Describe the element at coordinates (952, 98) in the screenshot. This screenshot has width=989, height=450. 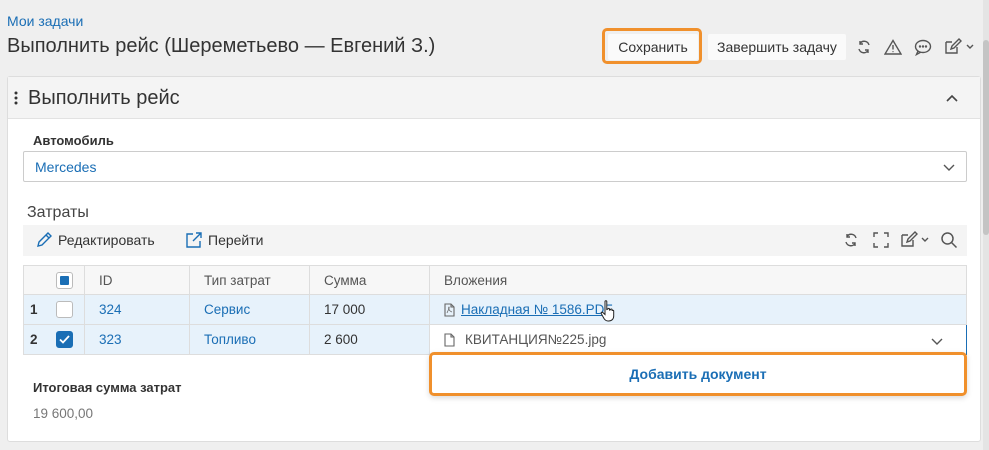
I see `chevron-up-icon` at that location.